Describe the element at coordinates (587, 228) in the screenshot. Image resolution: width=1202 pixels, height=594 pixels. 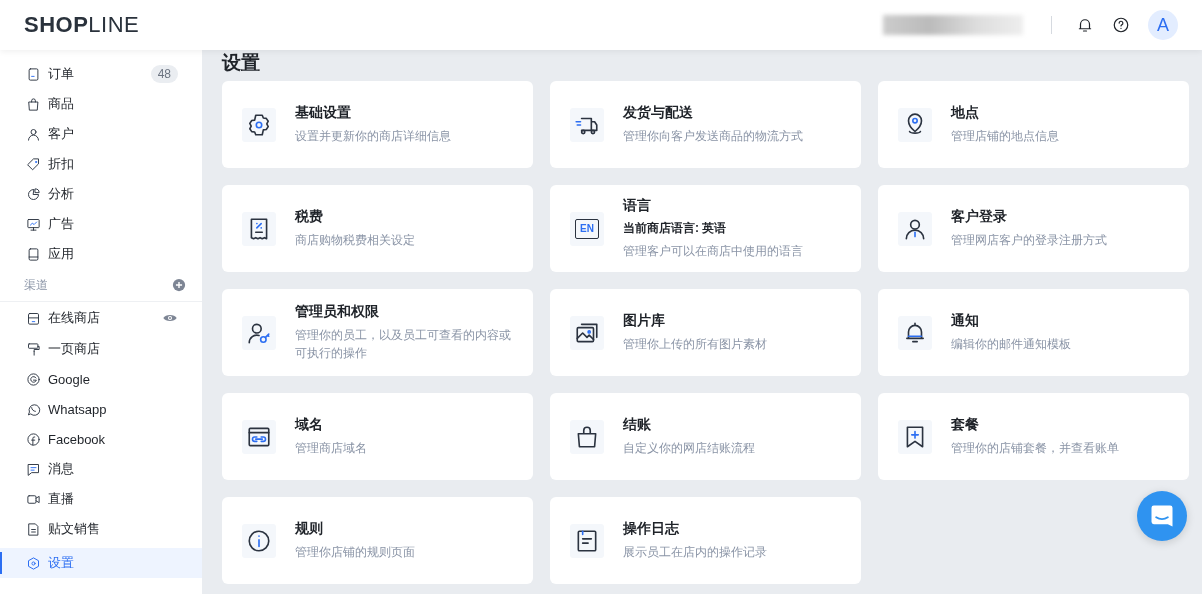
I see `language-icon: EN` at that location.